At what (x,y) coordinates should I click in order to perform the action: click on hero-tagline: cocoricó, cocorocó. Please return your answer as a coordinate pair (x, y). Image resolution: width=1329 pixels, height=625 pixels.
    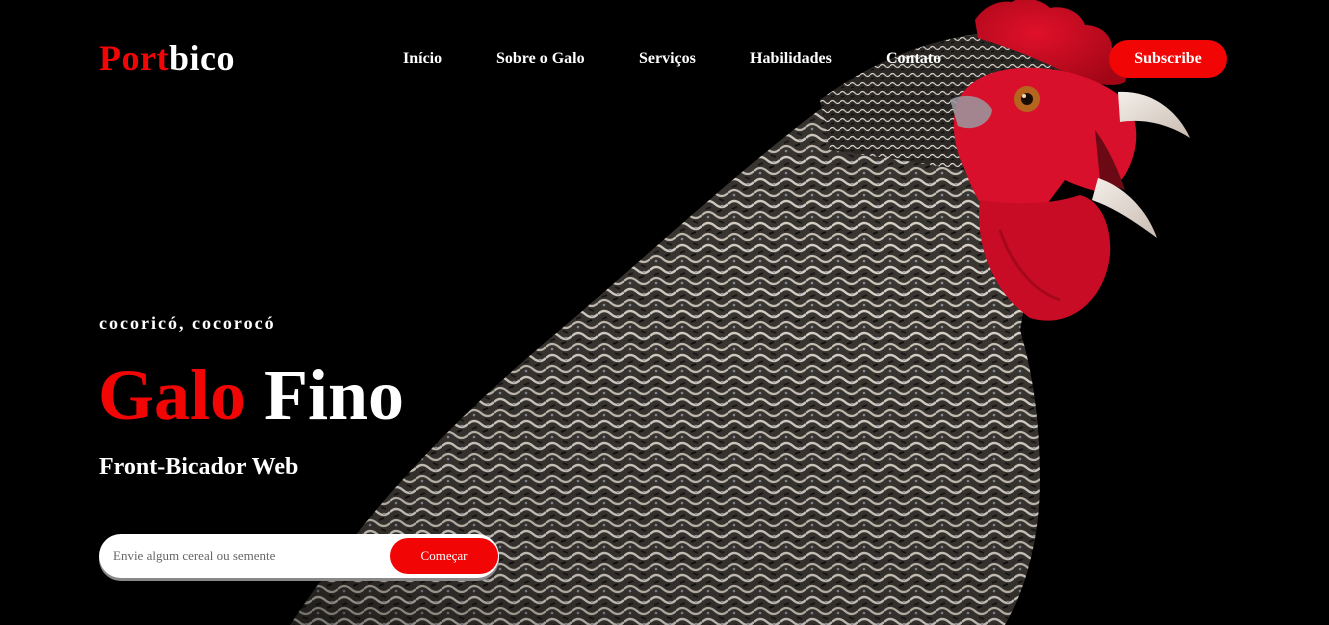
    Looking at the image, I should click on (187, 323).